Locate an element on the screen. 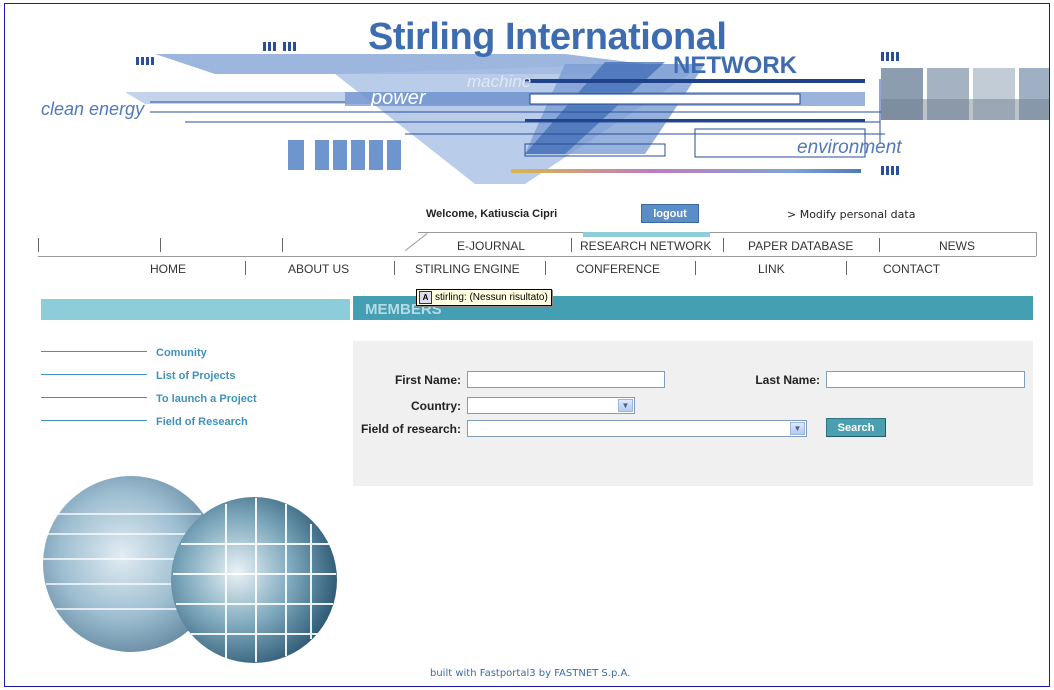 The width and height of the screenshot is (1054, 690). nav-news: NEWS is located at coordinates (957, 246).